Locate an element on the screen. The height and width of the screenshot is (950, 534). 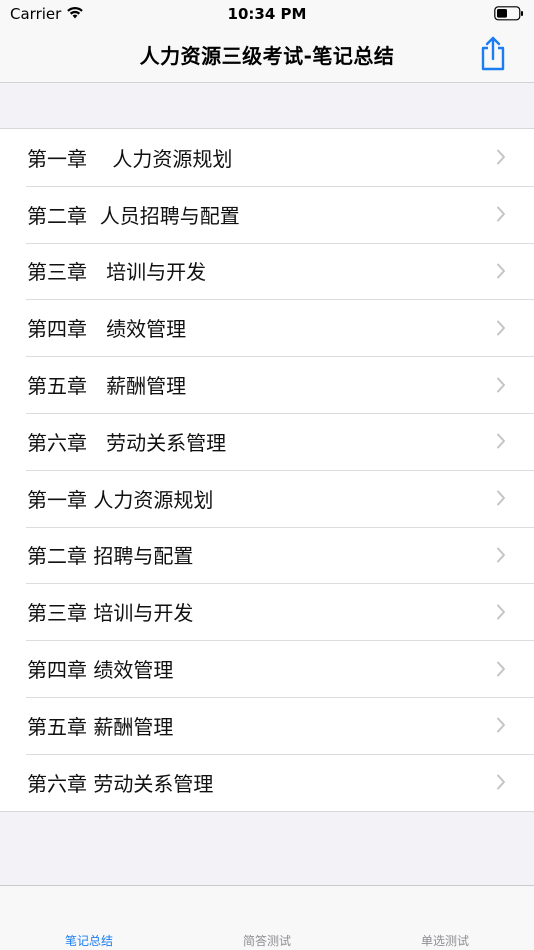
status-bar: Carrier 10:34 PM is located at coordinates (267, 14).